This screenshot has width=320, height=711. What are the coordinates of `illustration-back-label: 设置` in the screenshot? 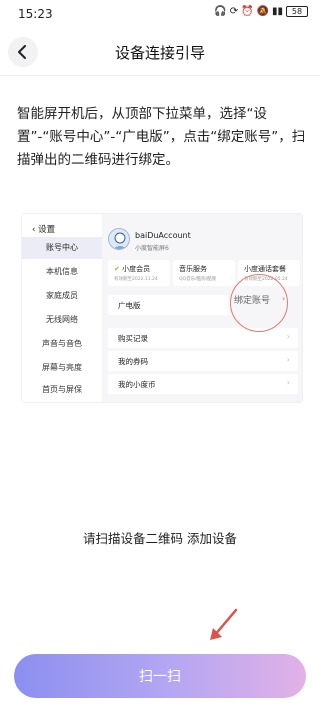 It's located at (47, 230).